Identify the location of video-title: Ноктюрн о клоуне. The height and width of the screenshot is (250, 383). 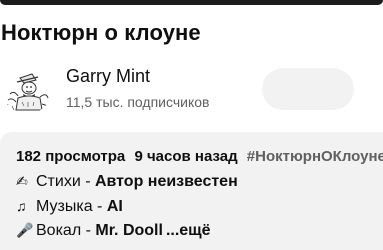
(101, 32).